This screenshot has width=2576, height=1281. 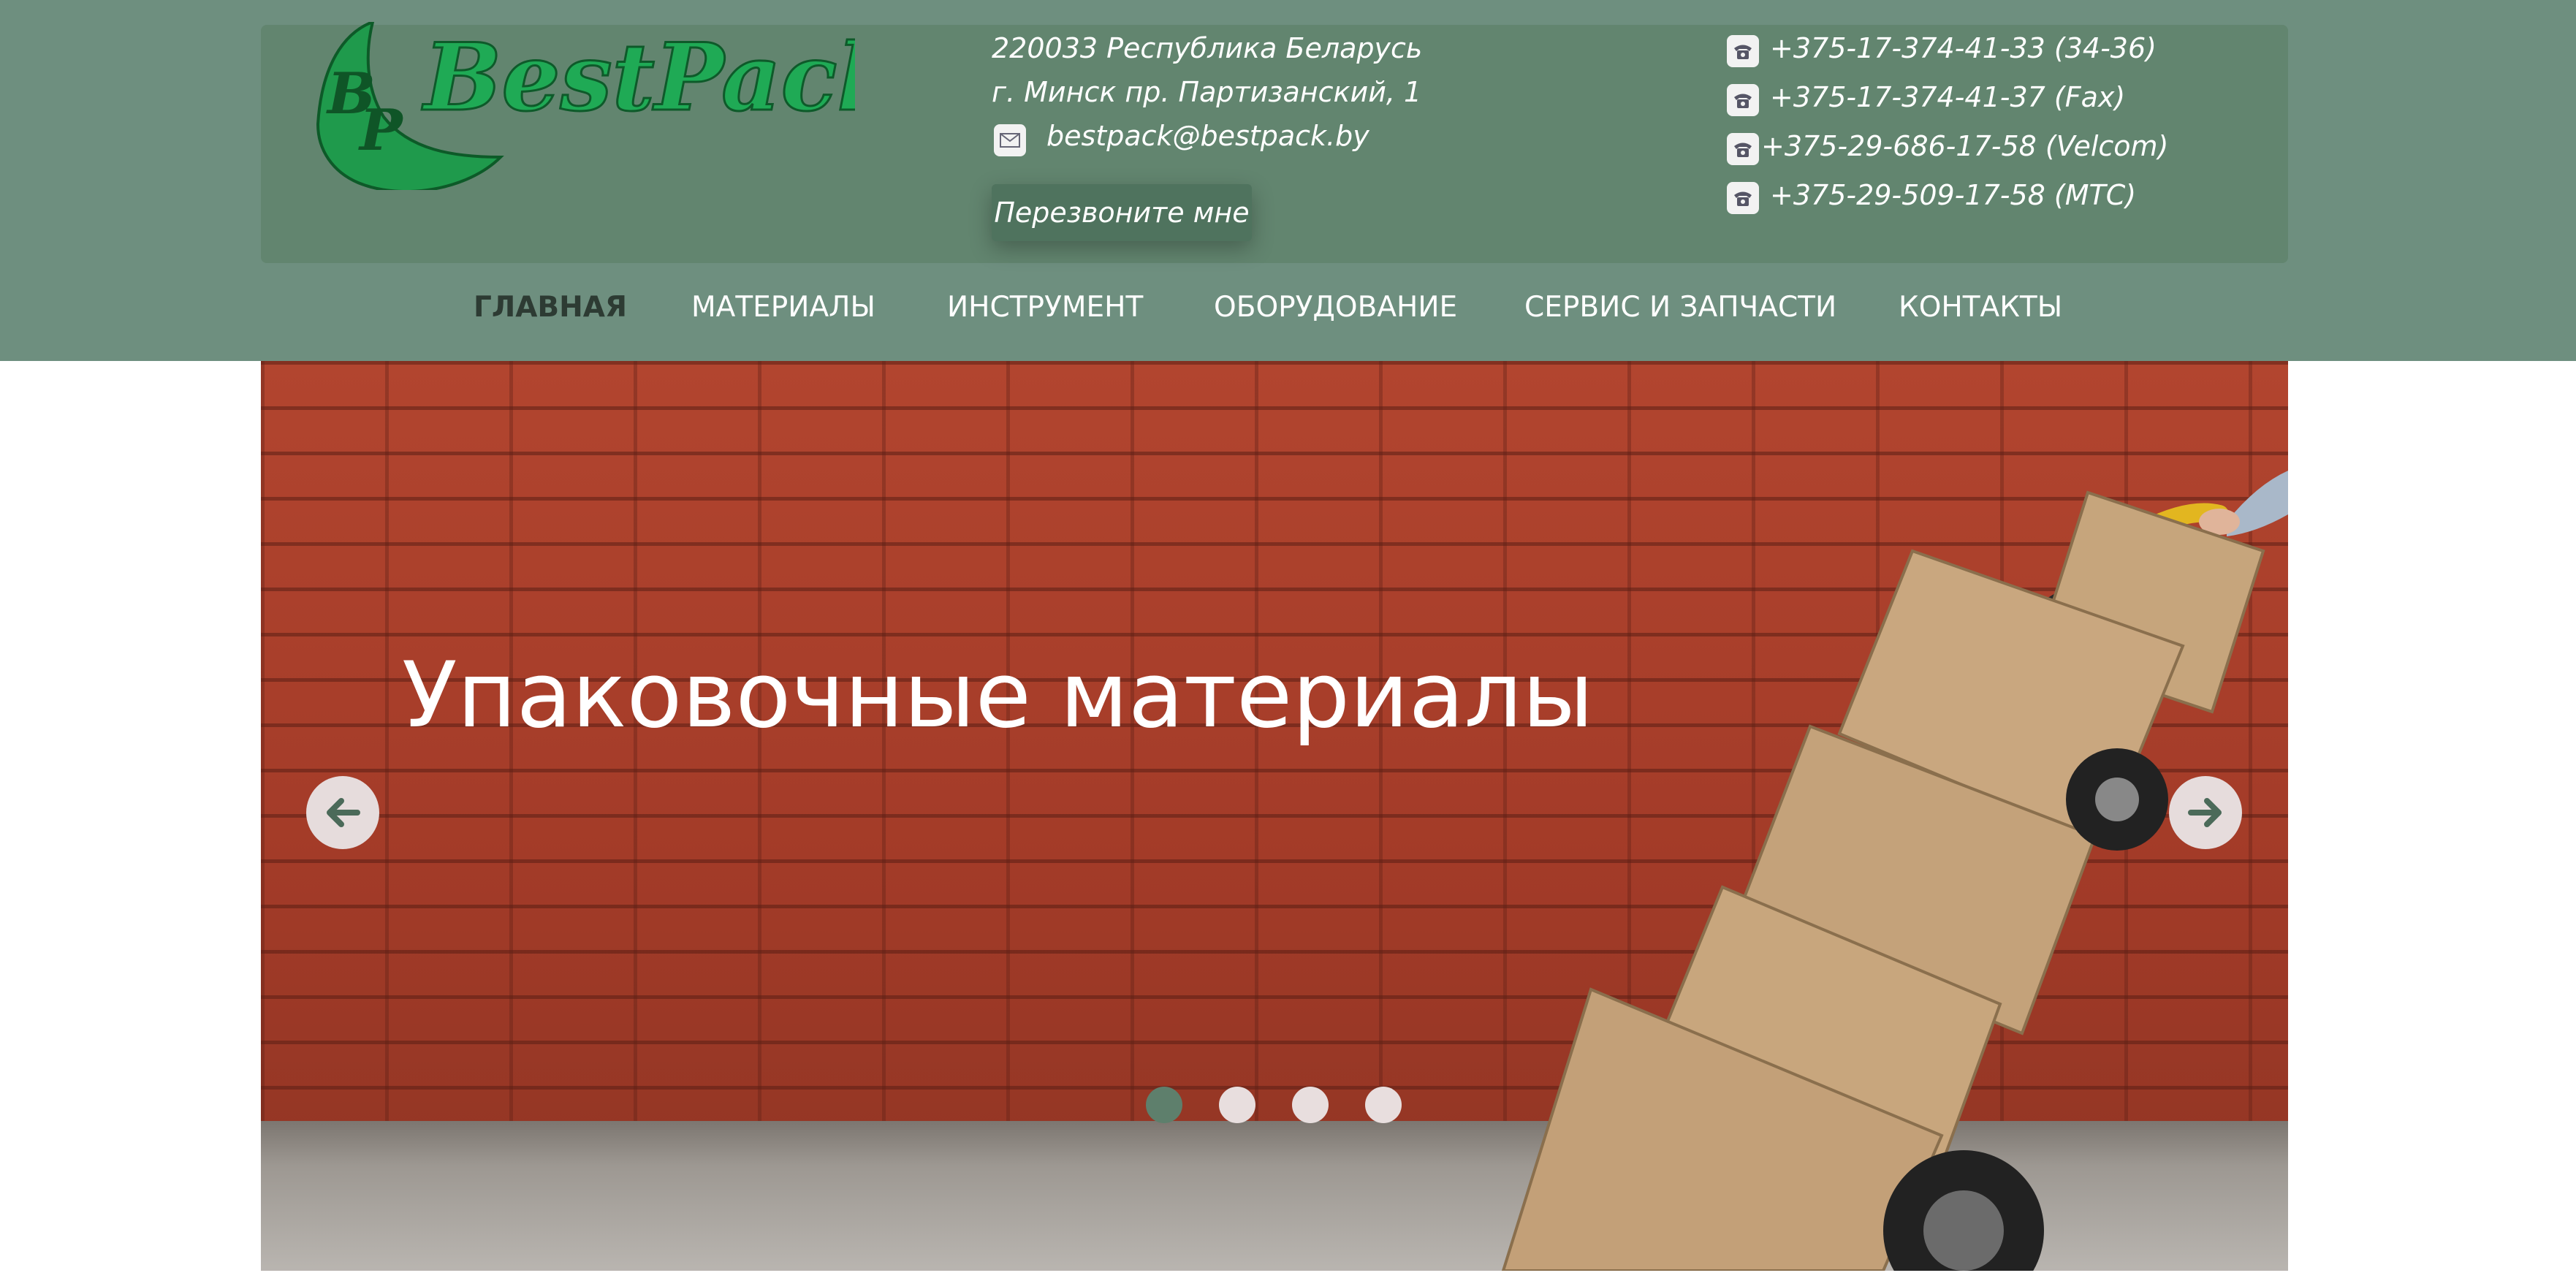 I want to click on logo-wordmark: BestPack, so click(x=638, y=77).